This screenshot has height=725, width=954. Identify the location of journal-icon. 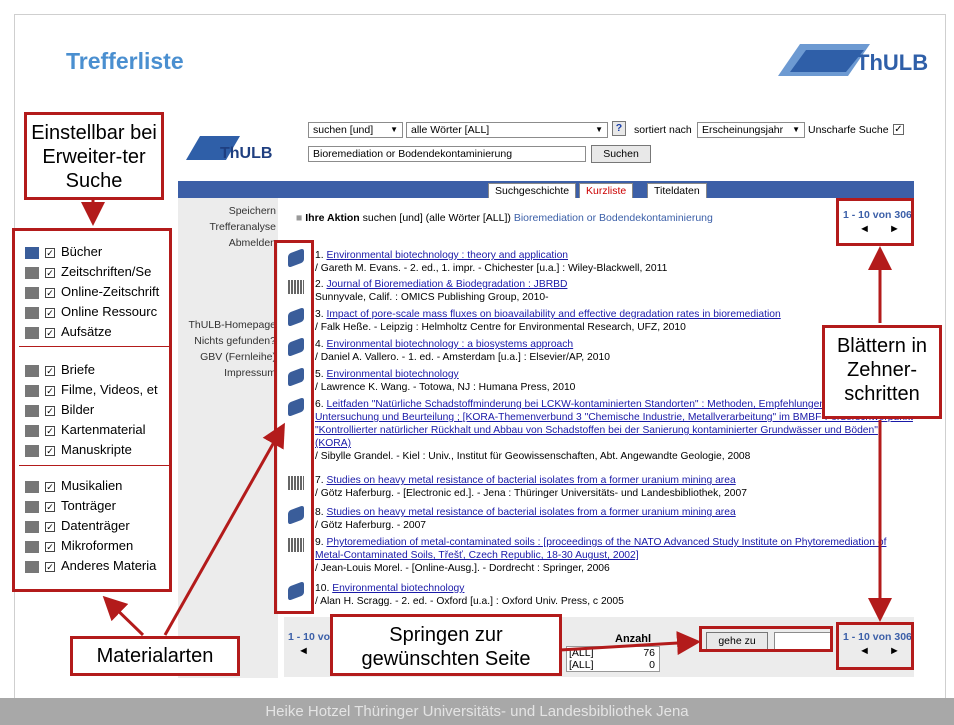
(296, 287).